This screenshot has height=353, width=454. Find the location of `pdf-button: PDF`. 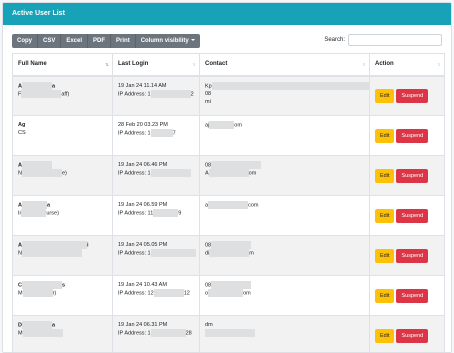

pdf-button: PDF is located at coordinates (100, 41).